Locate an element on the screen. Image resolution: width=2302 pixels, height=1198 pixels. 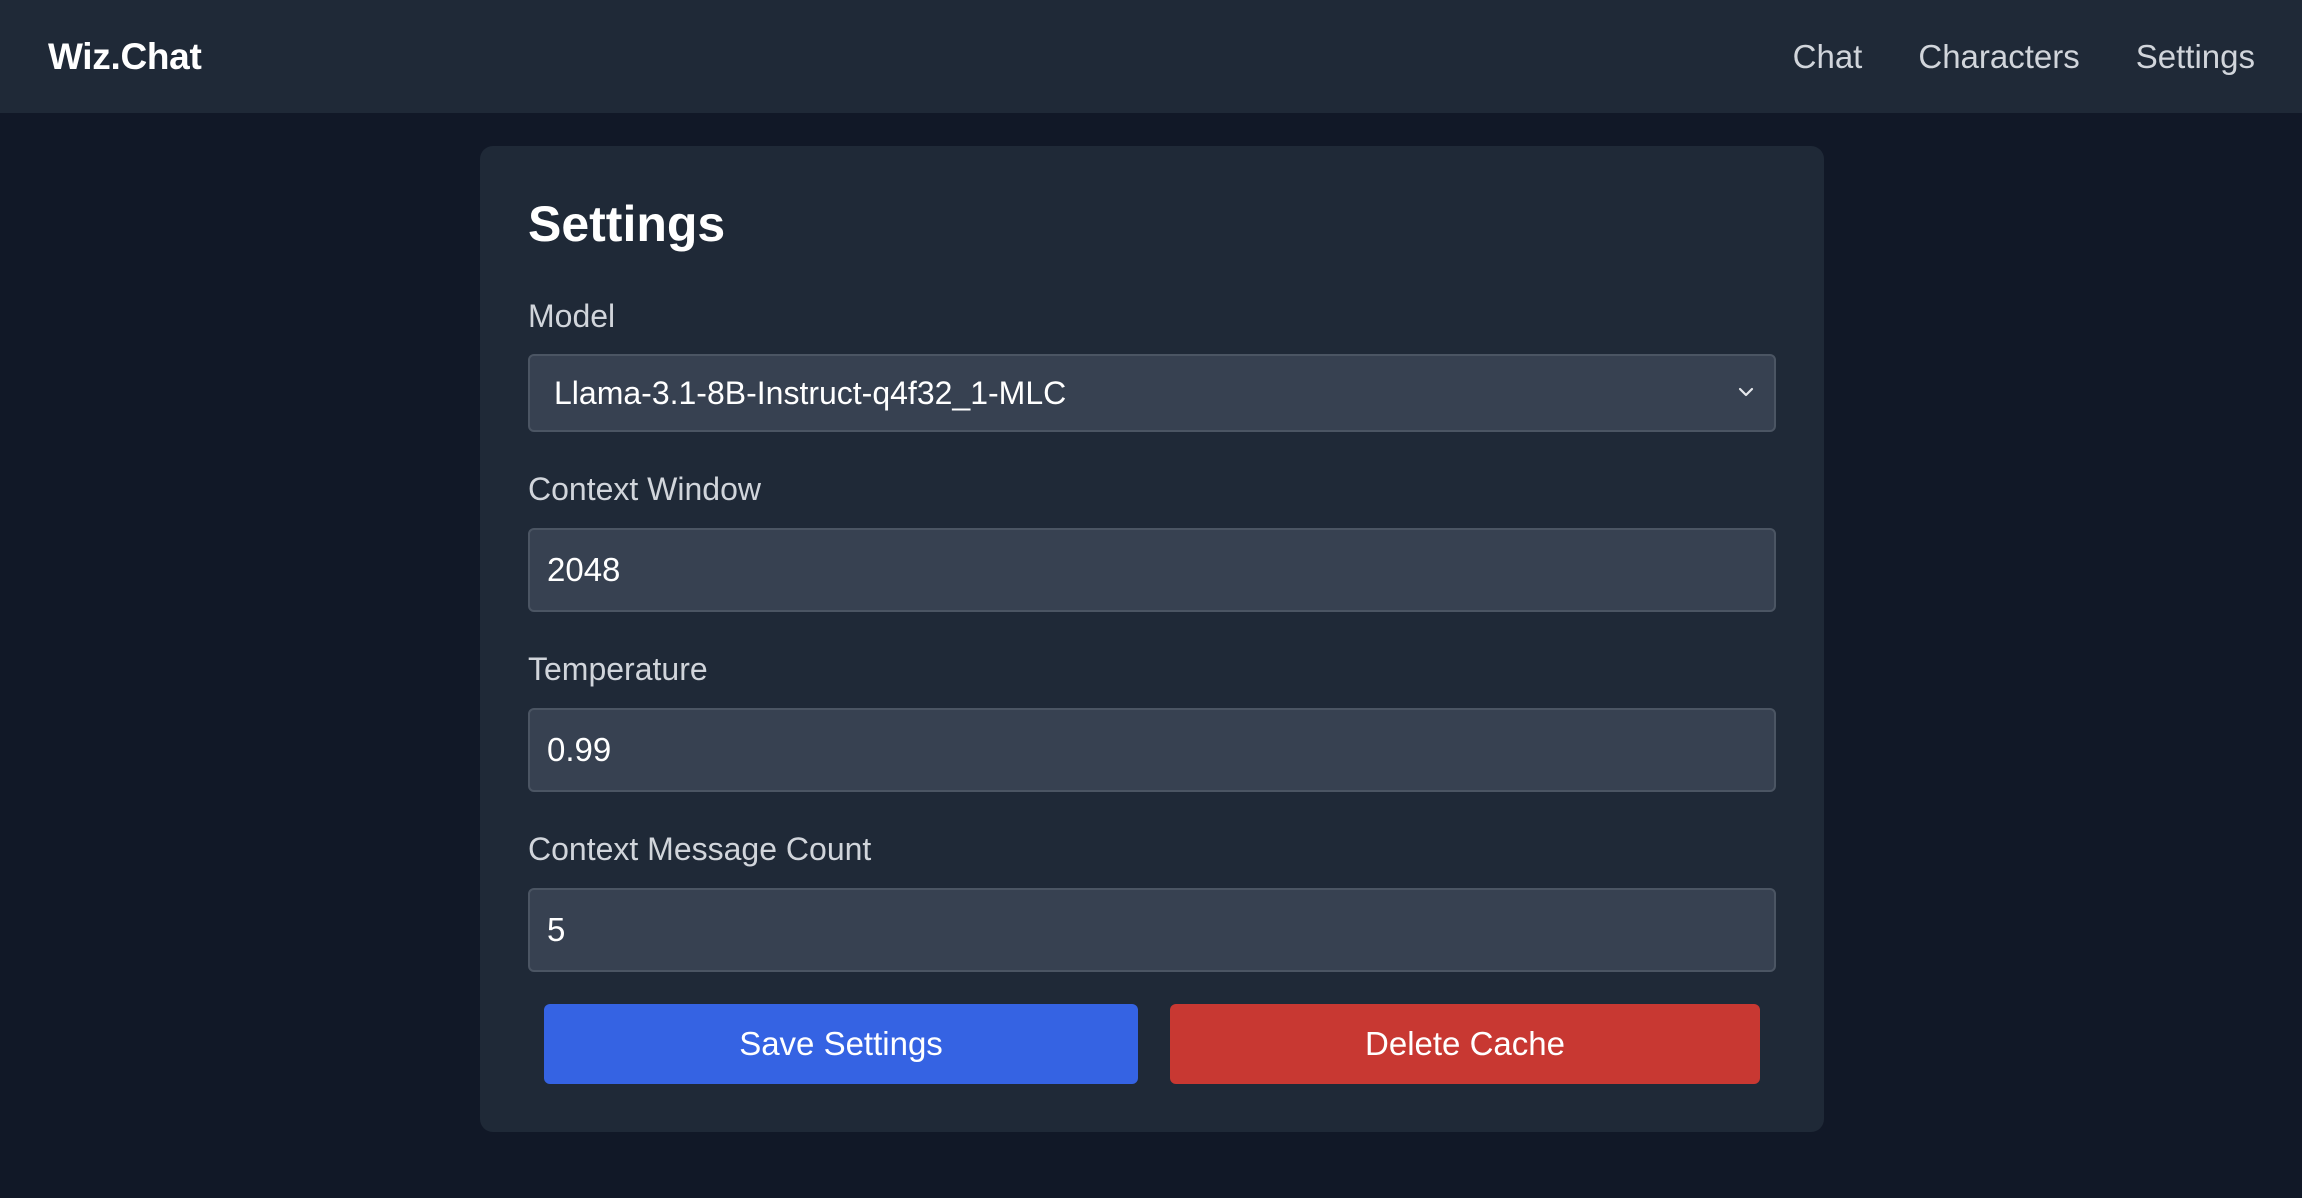
chevron-down-icon is located at coordinates (1746, 392).